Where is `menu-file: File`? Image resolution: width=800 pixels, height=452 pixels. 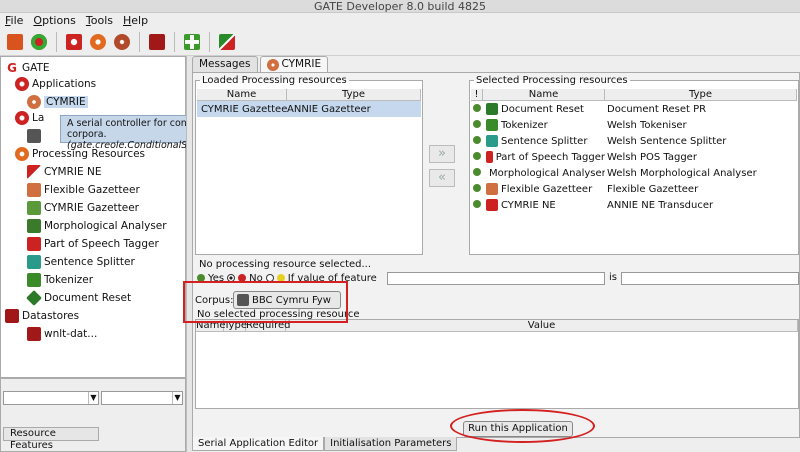 menu-file: File is located at coordinates (14, 21).